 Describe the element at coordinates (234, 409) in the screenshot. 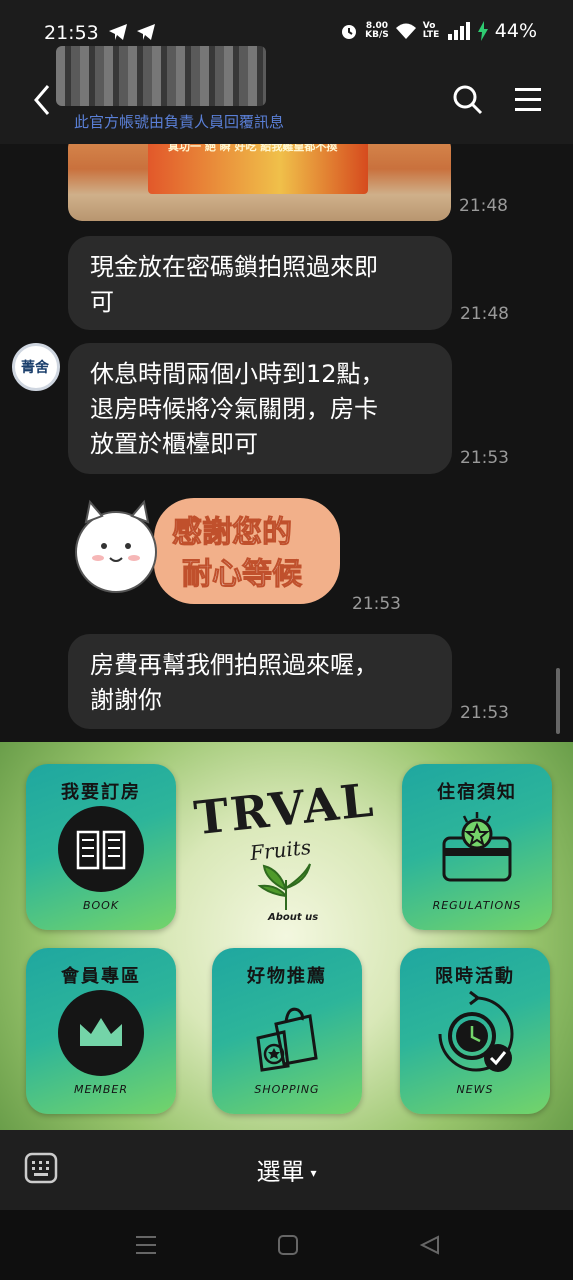

I see `message-line: 退房時候將冷氣關閉，房卡` at that location.